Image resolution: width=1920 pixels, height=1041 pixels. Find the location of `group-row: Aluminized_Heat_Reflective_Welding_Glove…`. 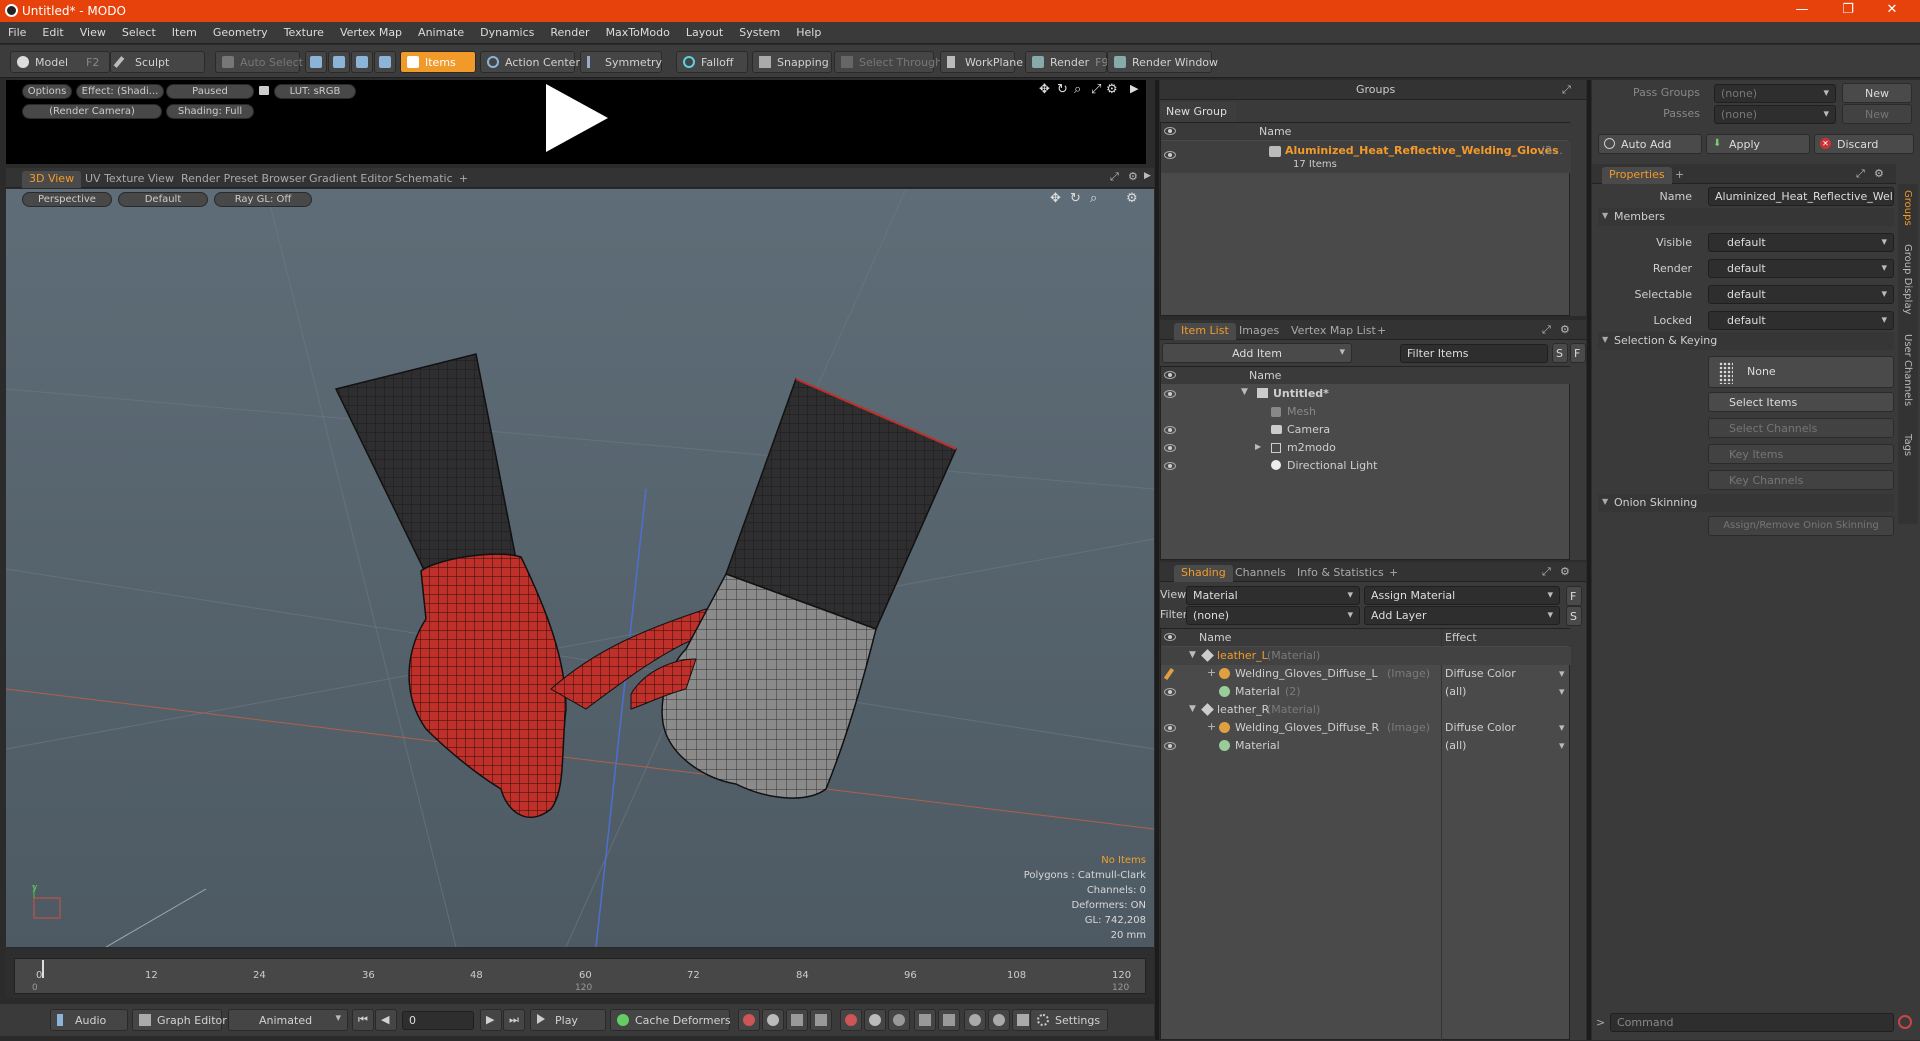

group-row: Aluminized_Heat_Reflective_Welding_Glove… is located at coordinates (1366, 157).